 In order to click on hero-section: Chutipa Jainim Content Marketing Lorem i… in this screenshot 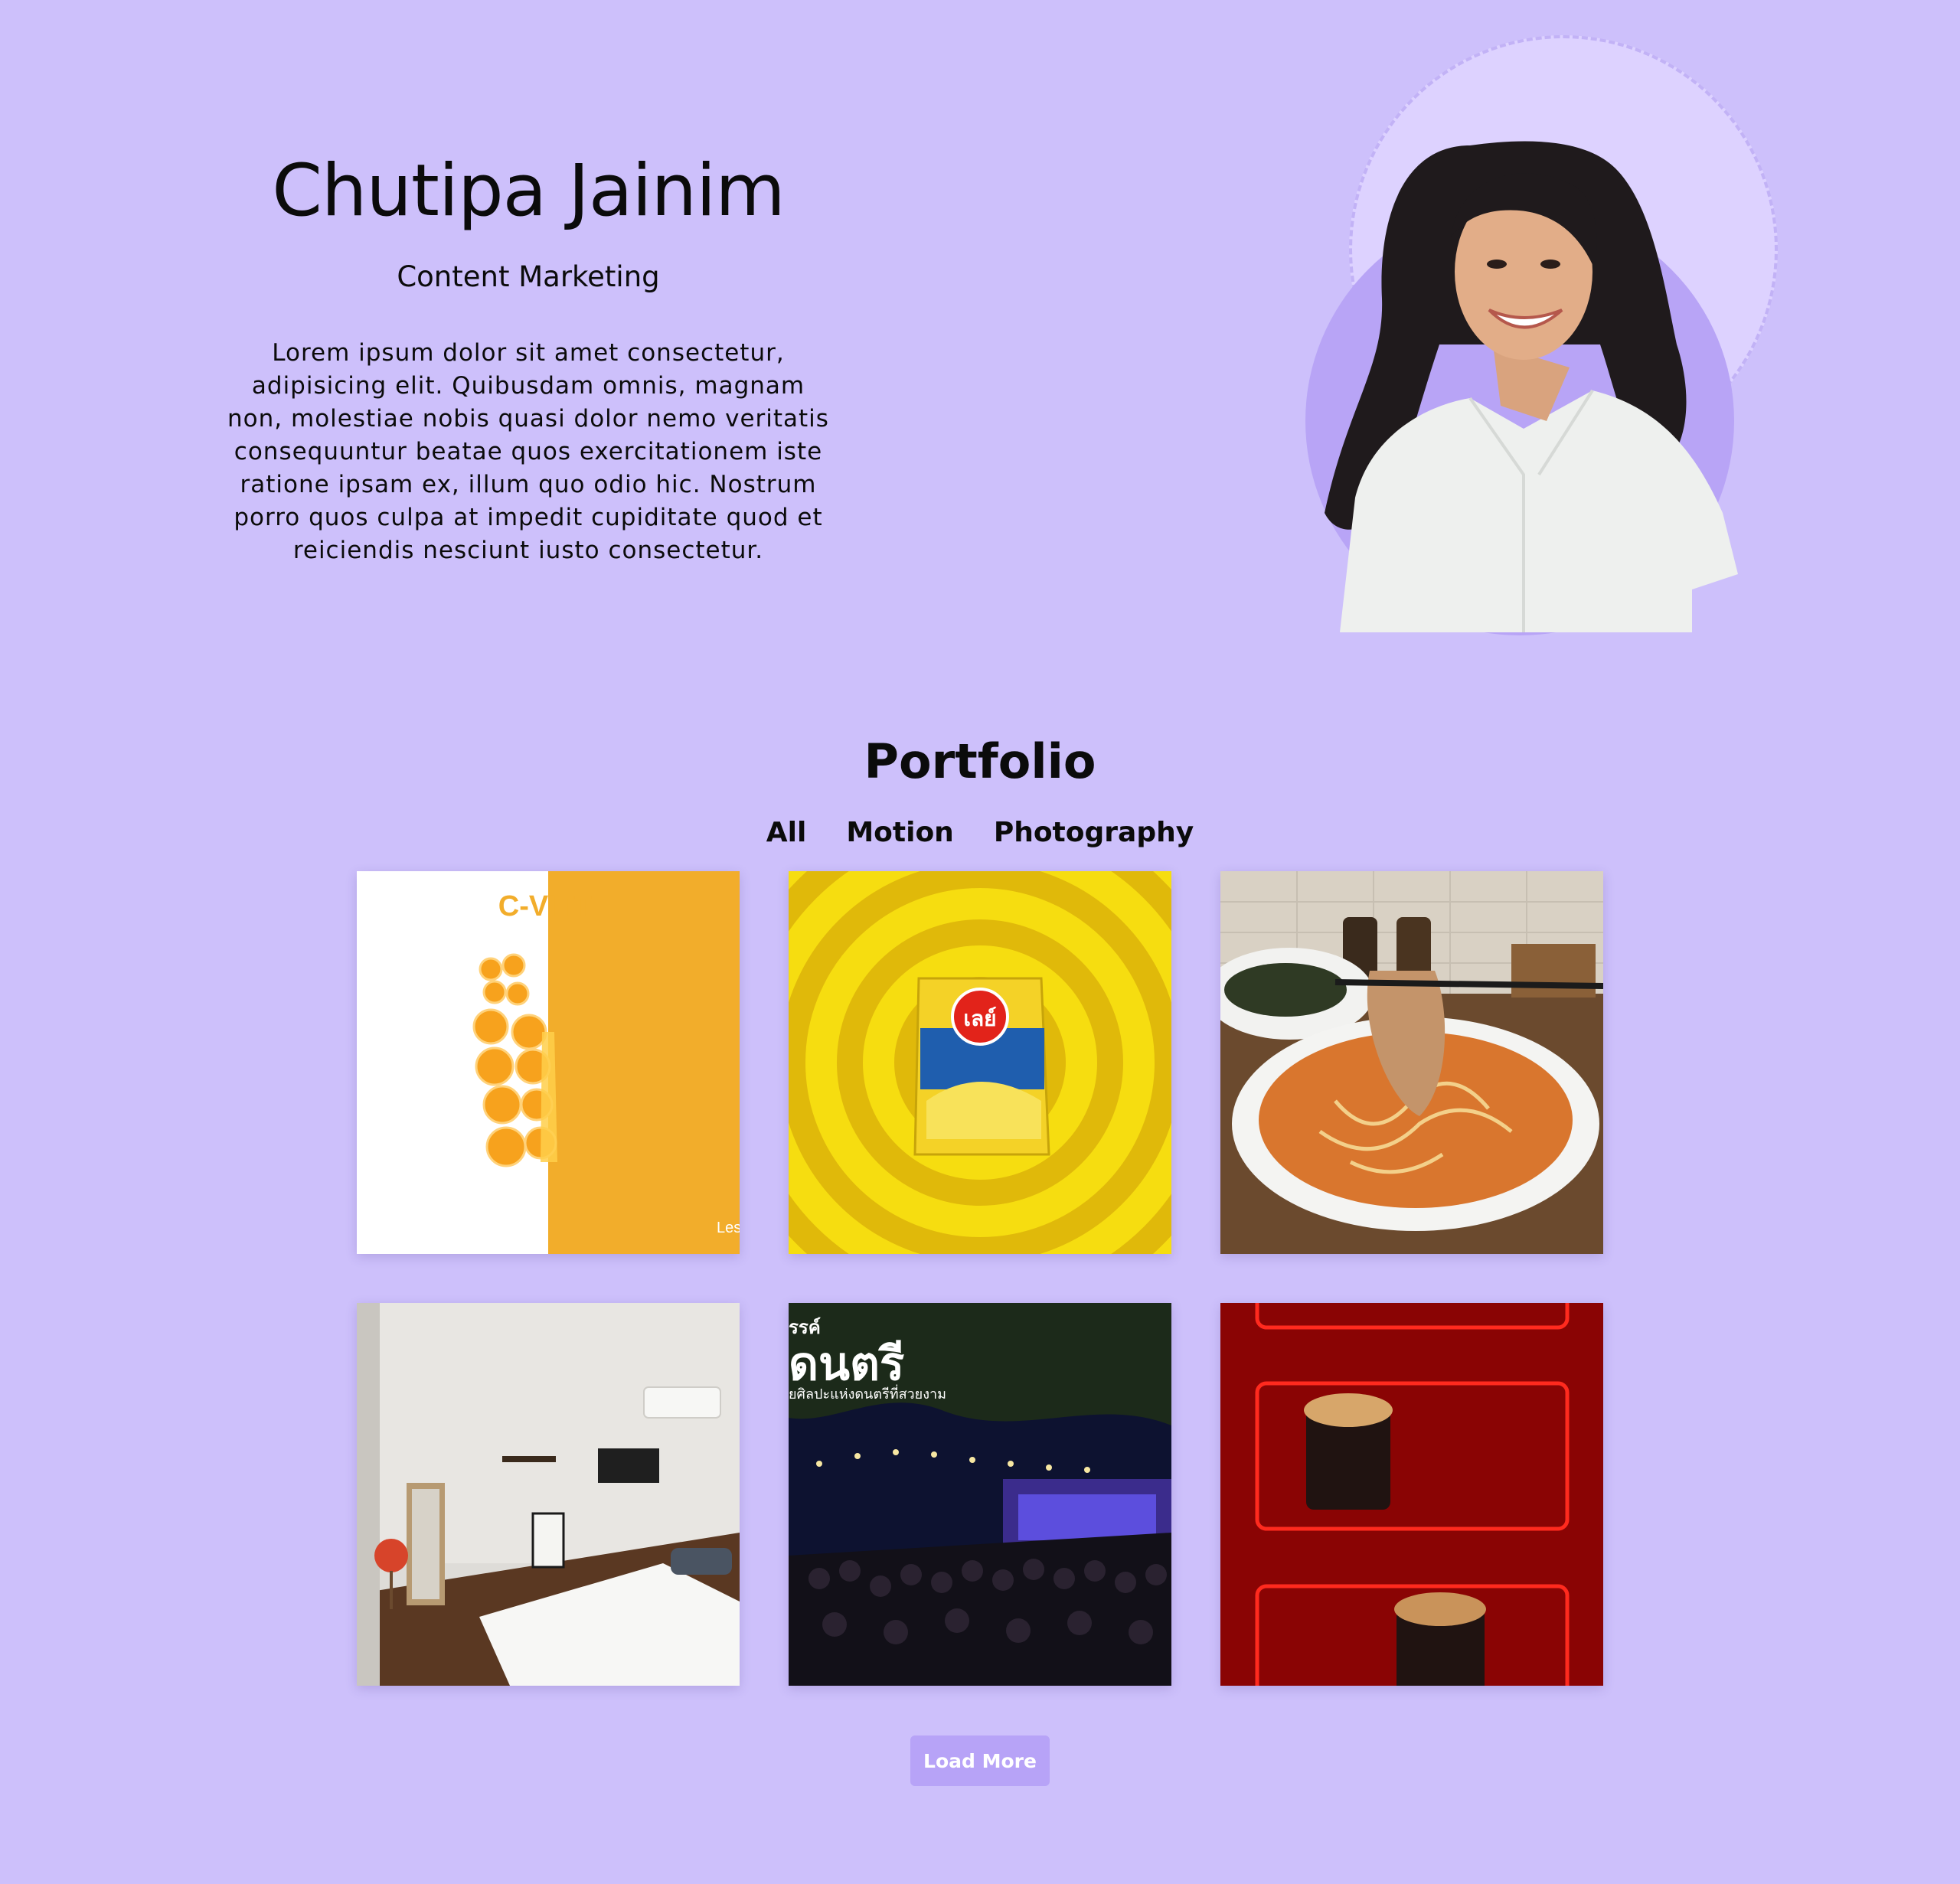, I will do `click(528, 352)`.